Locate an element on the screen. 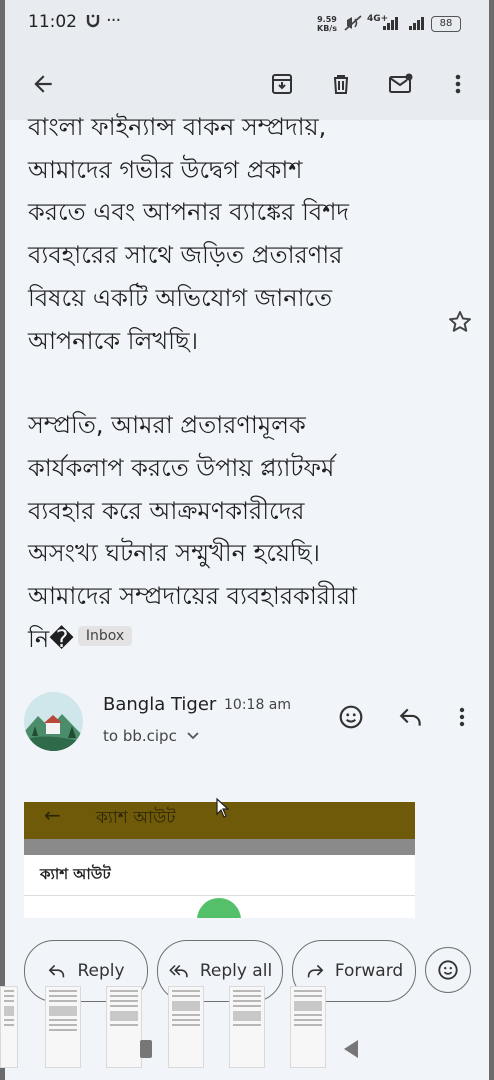 The height and width of the screenshot is (1080, 494). status-bar: 11:02 ··· 9.59 KB/s 4G+ 88 is located at coordinates (247, 24).